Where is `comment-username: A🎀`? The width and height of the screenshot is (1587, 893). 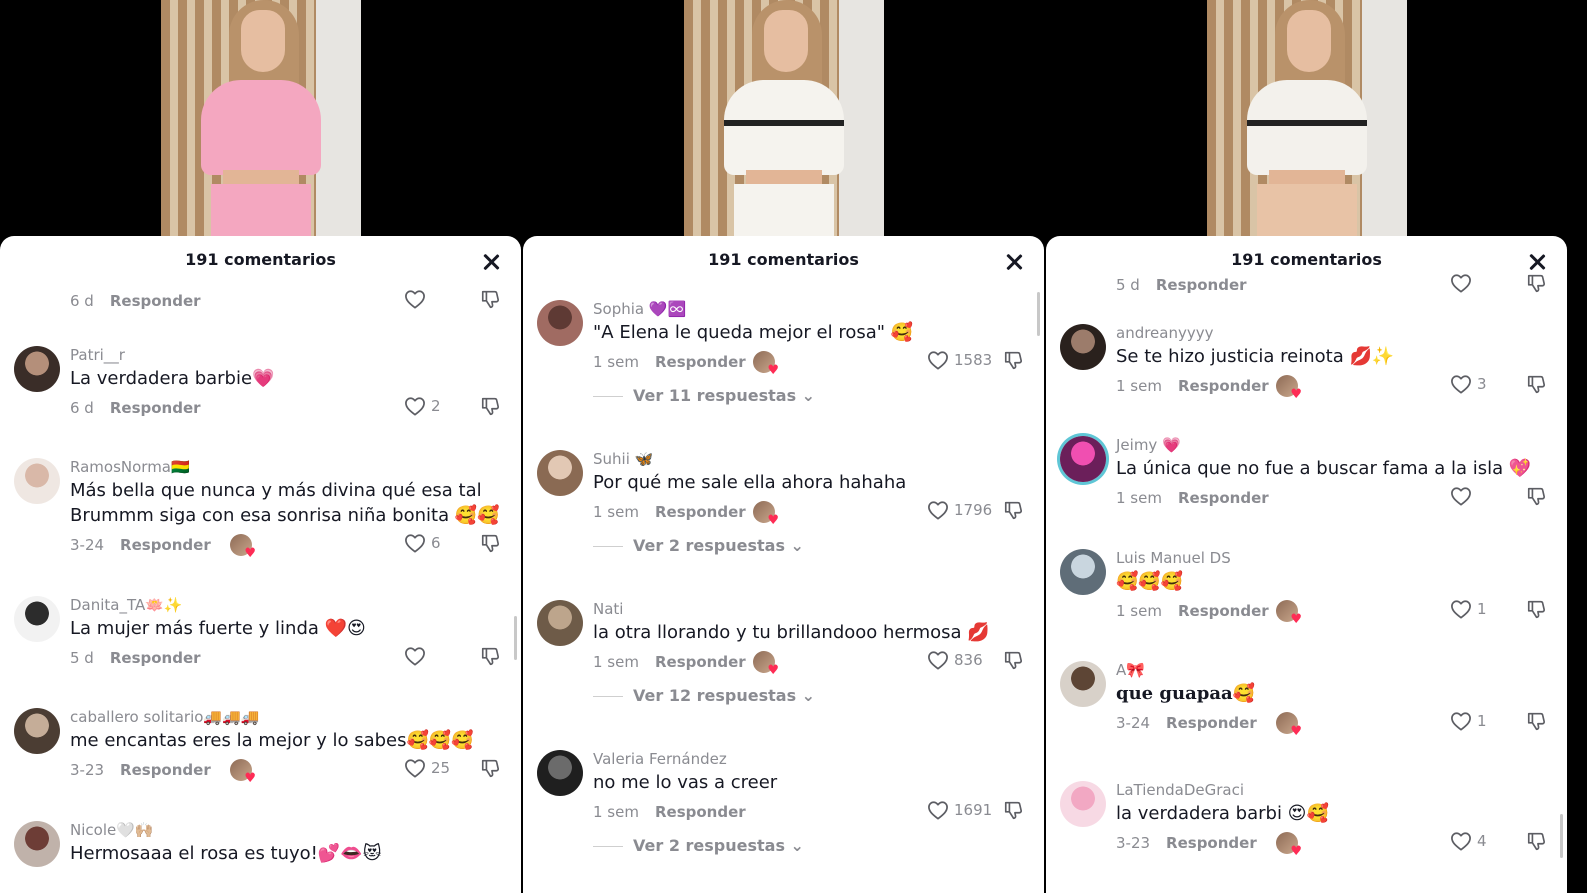 comment-username: A🎀 is located at coordinates (1130, 670).